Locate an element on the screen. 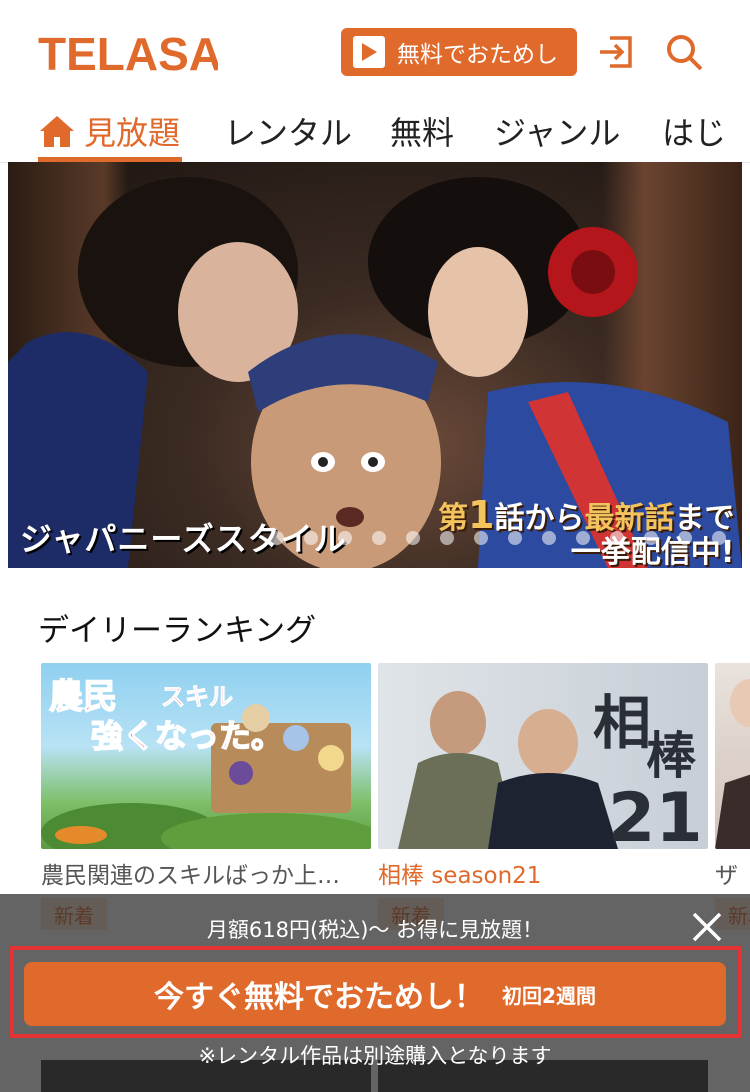  login-icon is located at coordinates (616, 52).